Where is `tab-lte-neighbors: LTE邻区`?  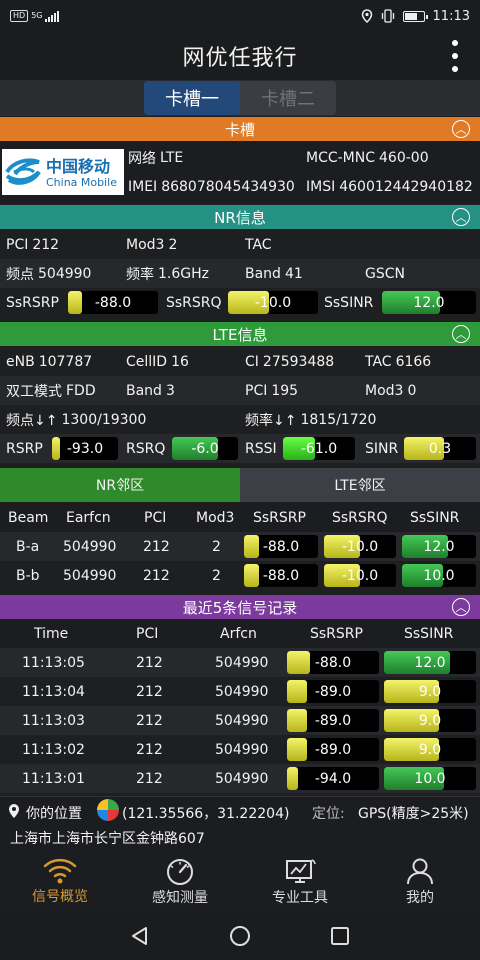
tab-lte-neighbors: LTE邻区 is located at coordinates (360, 485).